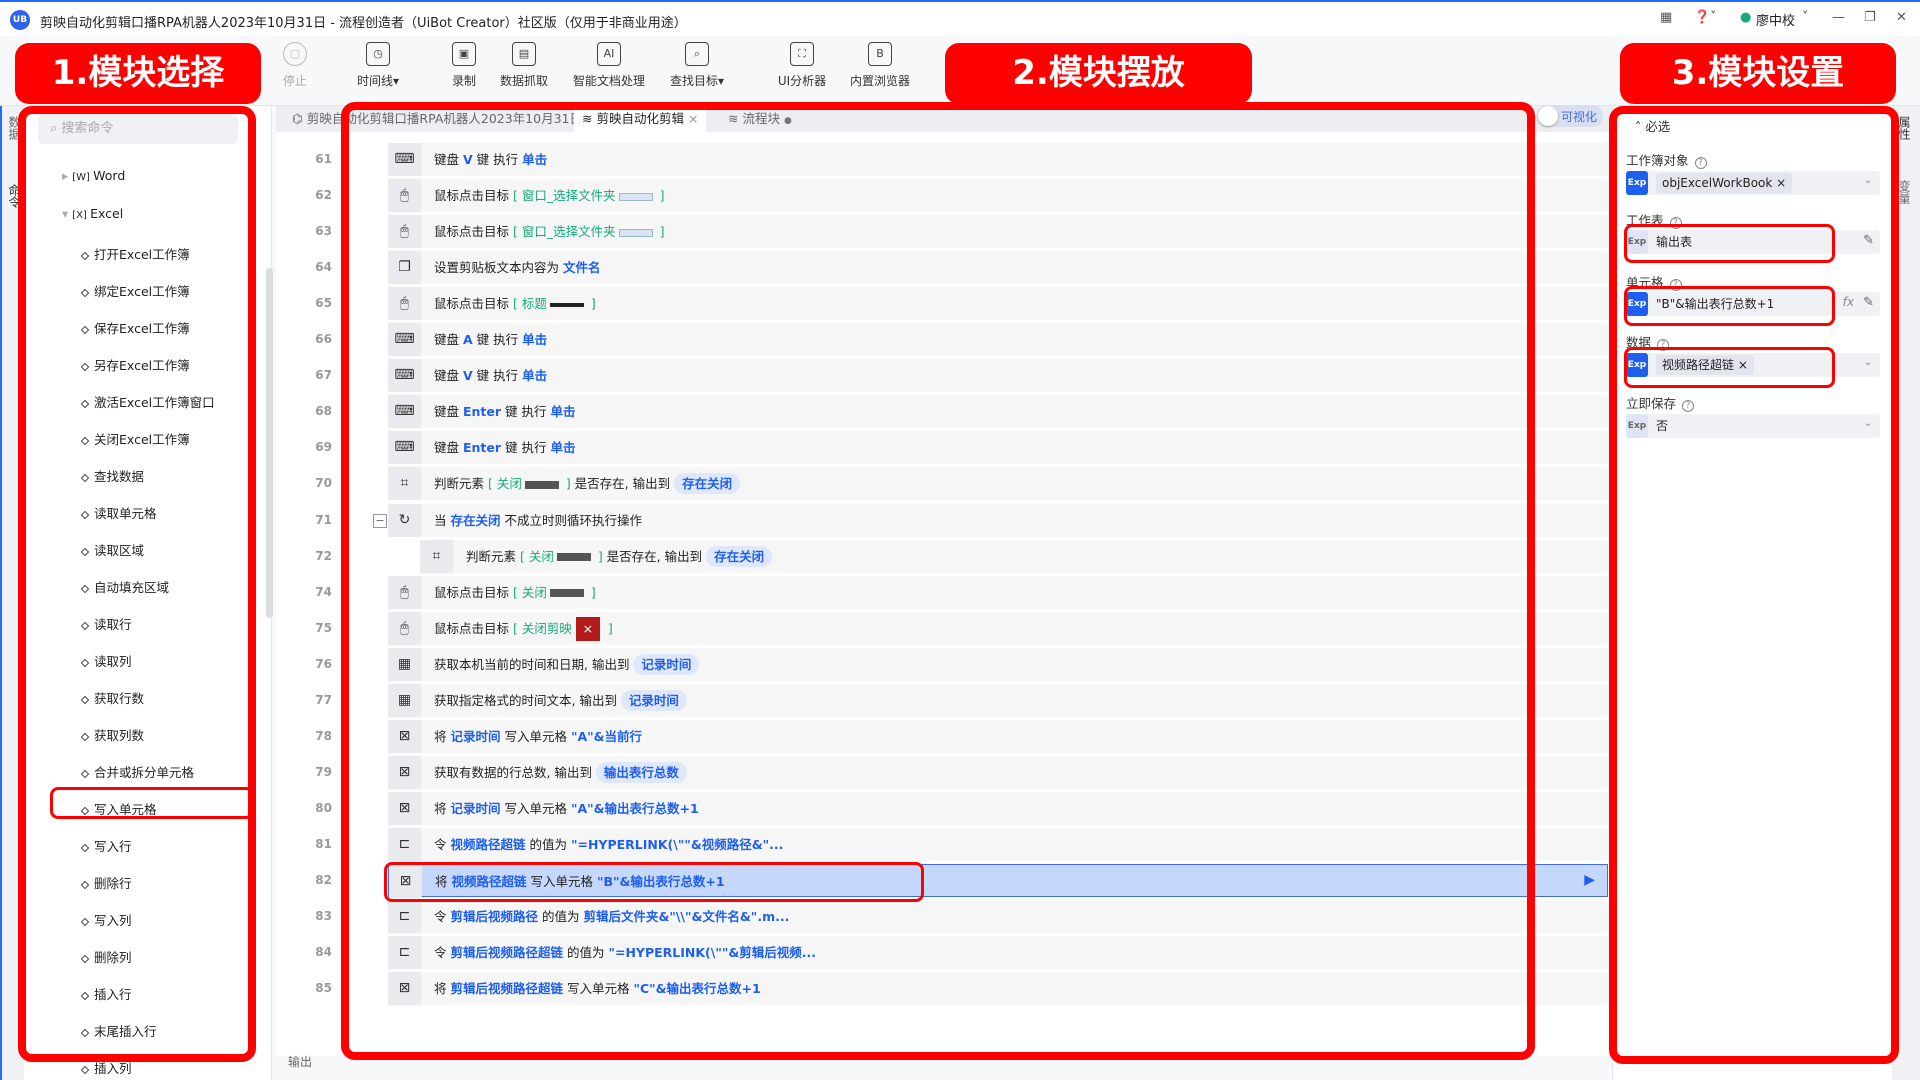 Image resolution: width=1920 pixels, height=1080 pixels. I want to click on data-scrape-icon: ▤, so click(524, 54).